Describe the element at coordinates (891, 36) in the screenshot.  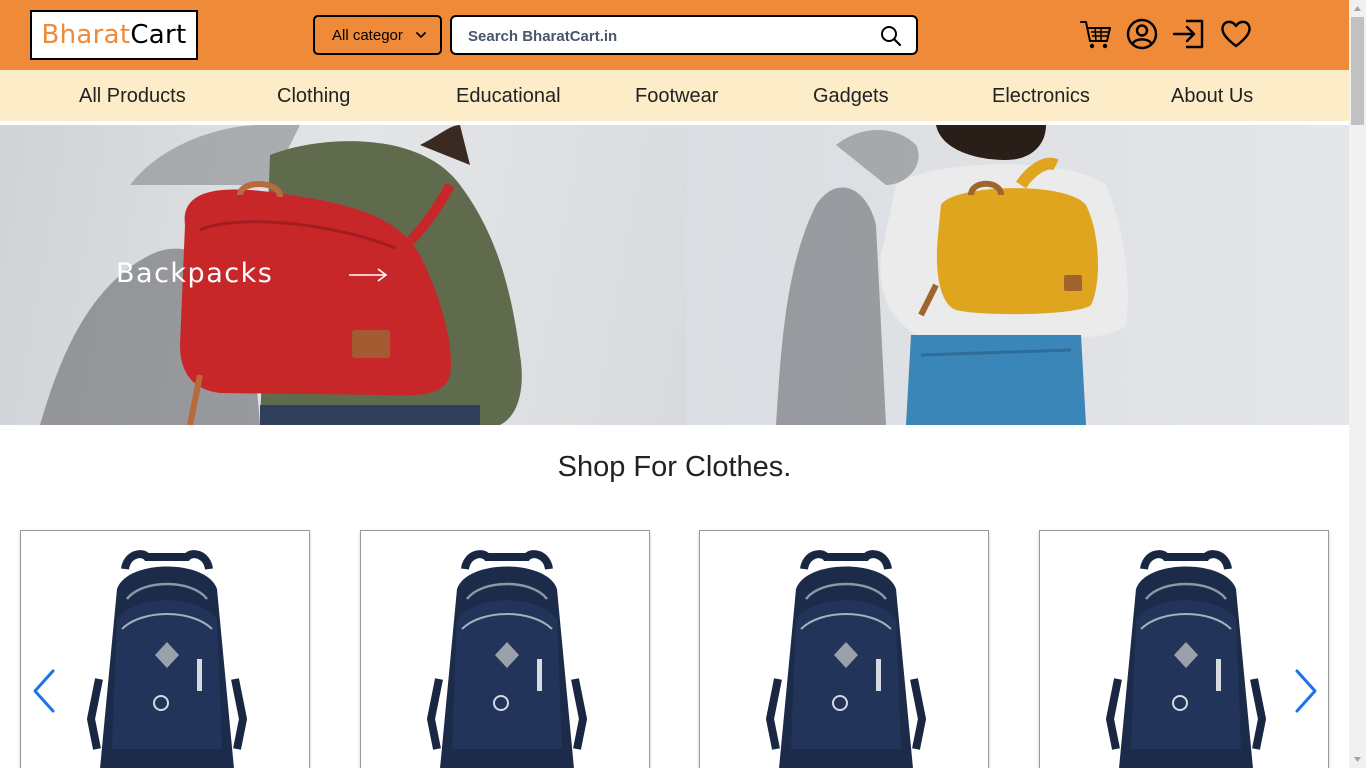
I see `search-icon` at that location.